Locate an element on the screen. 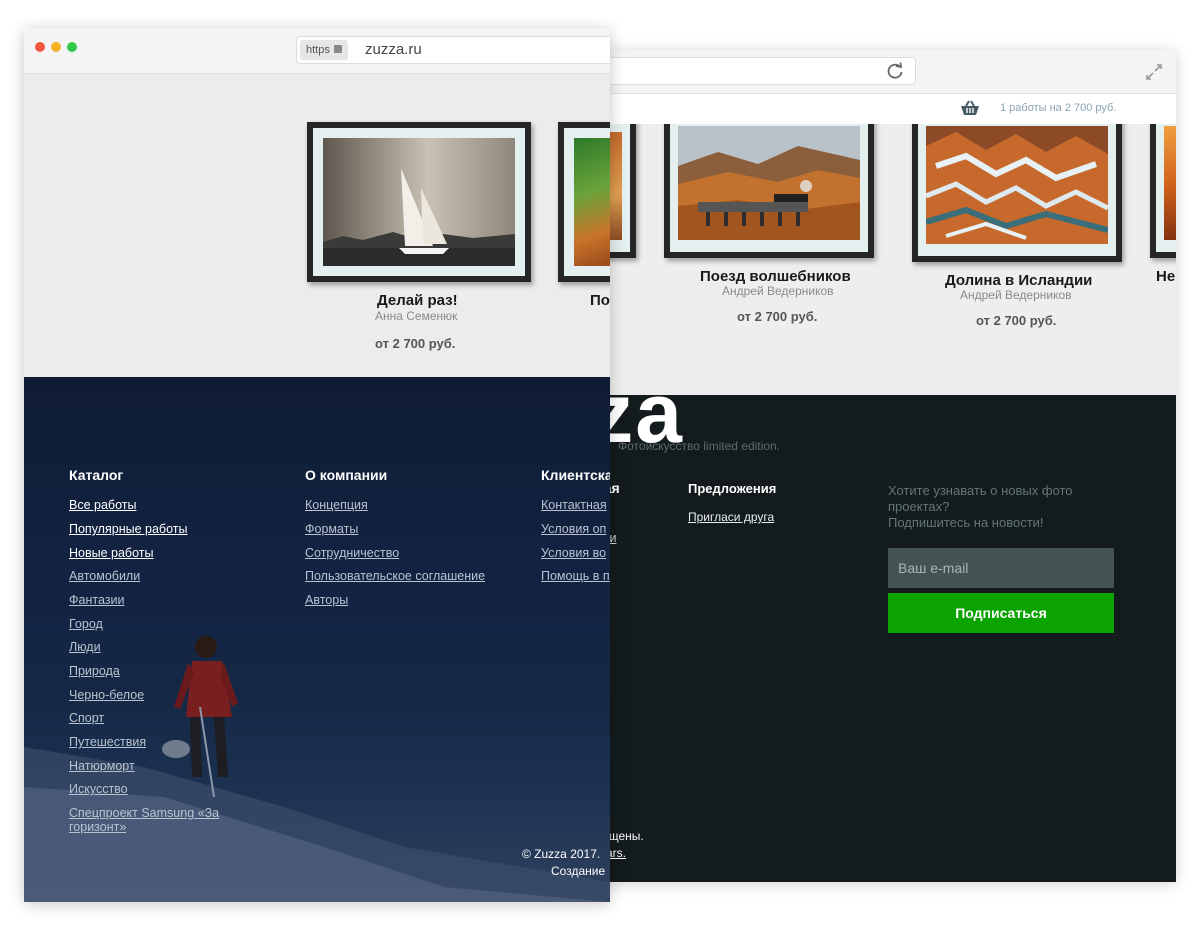 The height and width of the screenshot is (925, 1200). expand-icon is located at coordinates (1154, 72).